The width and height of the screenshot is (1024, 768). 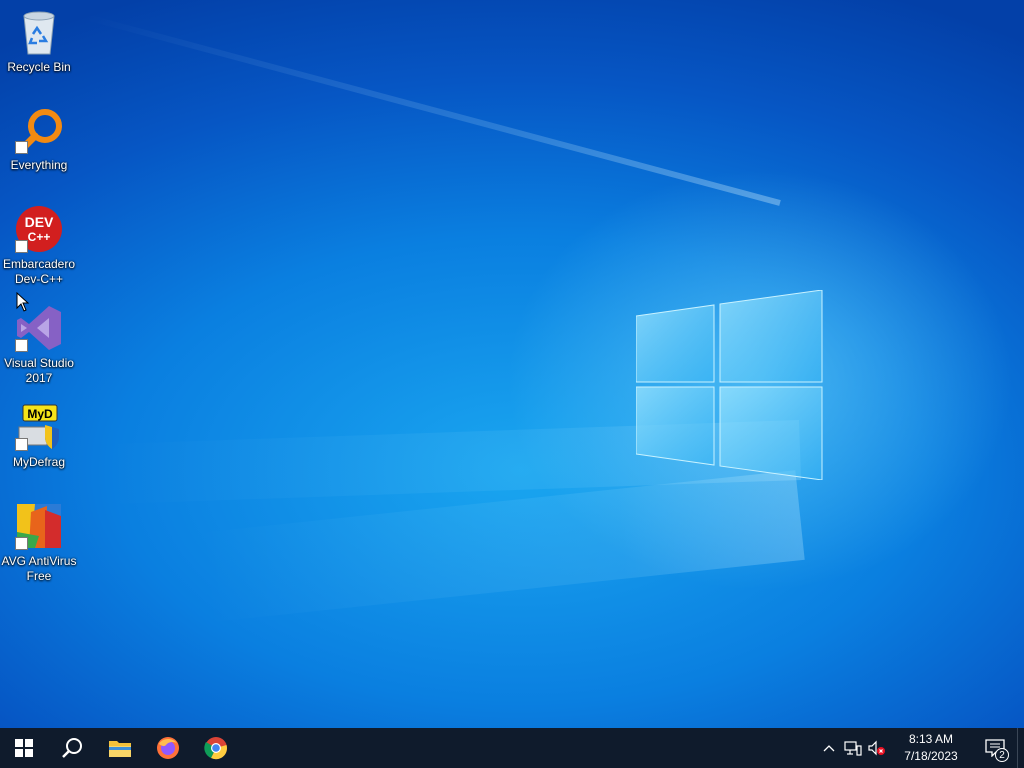 I want to click on taskbar-firefox, so click(x=168, y=748).